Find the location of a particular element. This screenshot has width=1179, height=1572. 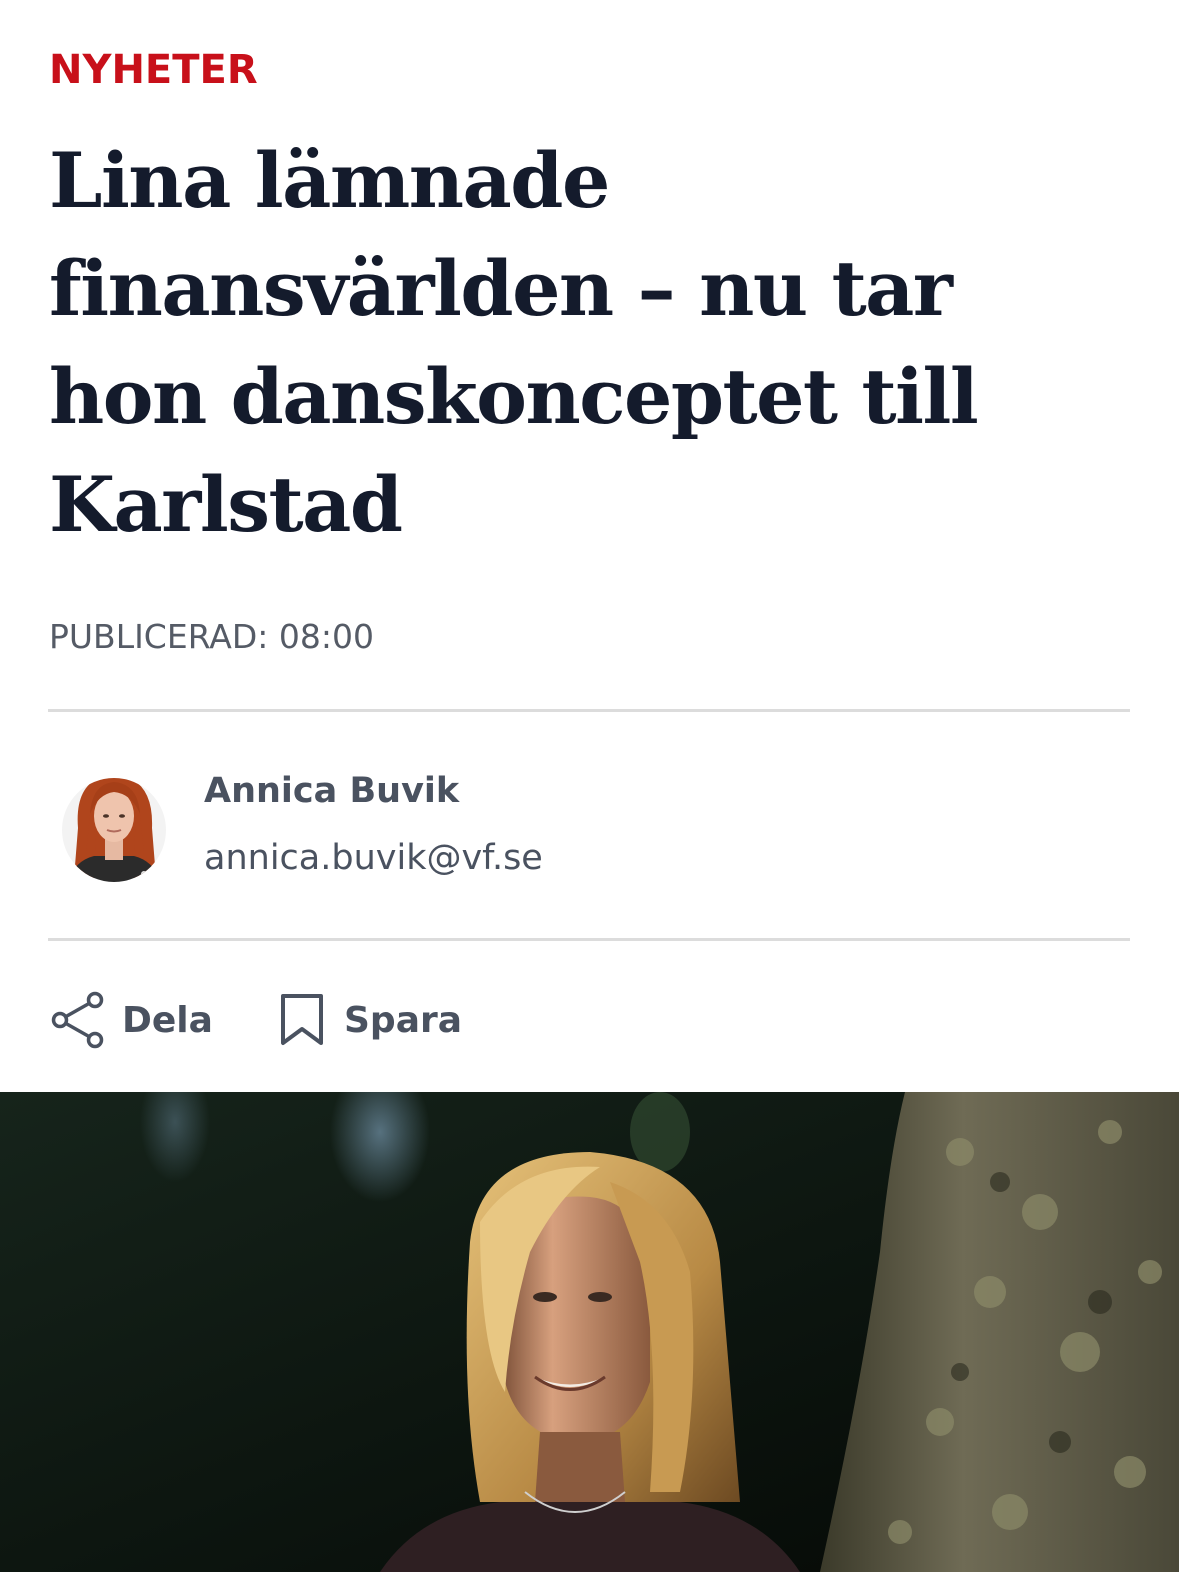

share-label: Dela is located at coordinates (167, 1020).